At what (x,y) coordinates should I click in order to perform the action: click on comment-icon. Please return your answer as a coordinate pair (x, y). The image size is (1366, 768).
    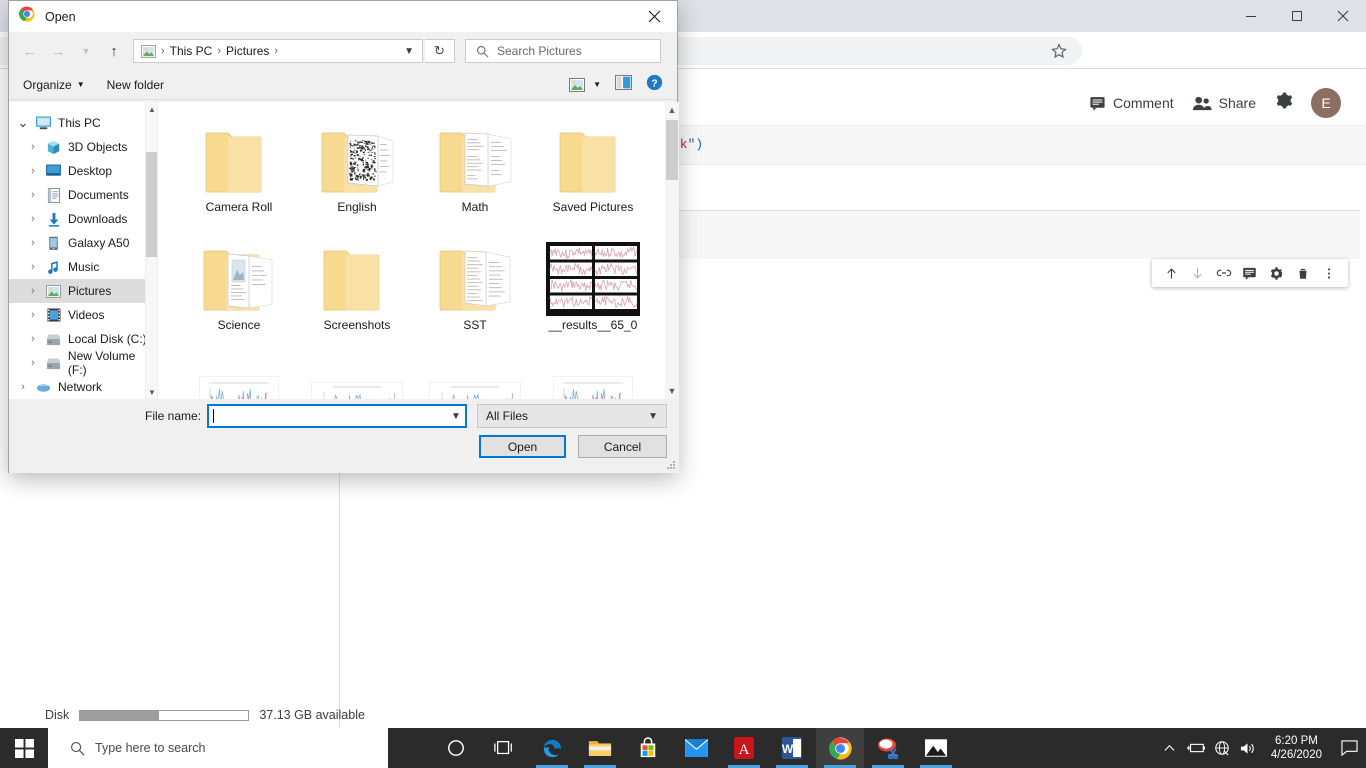
    Looking at the image, I should click on (1250, 273).